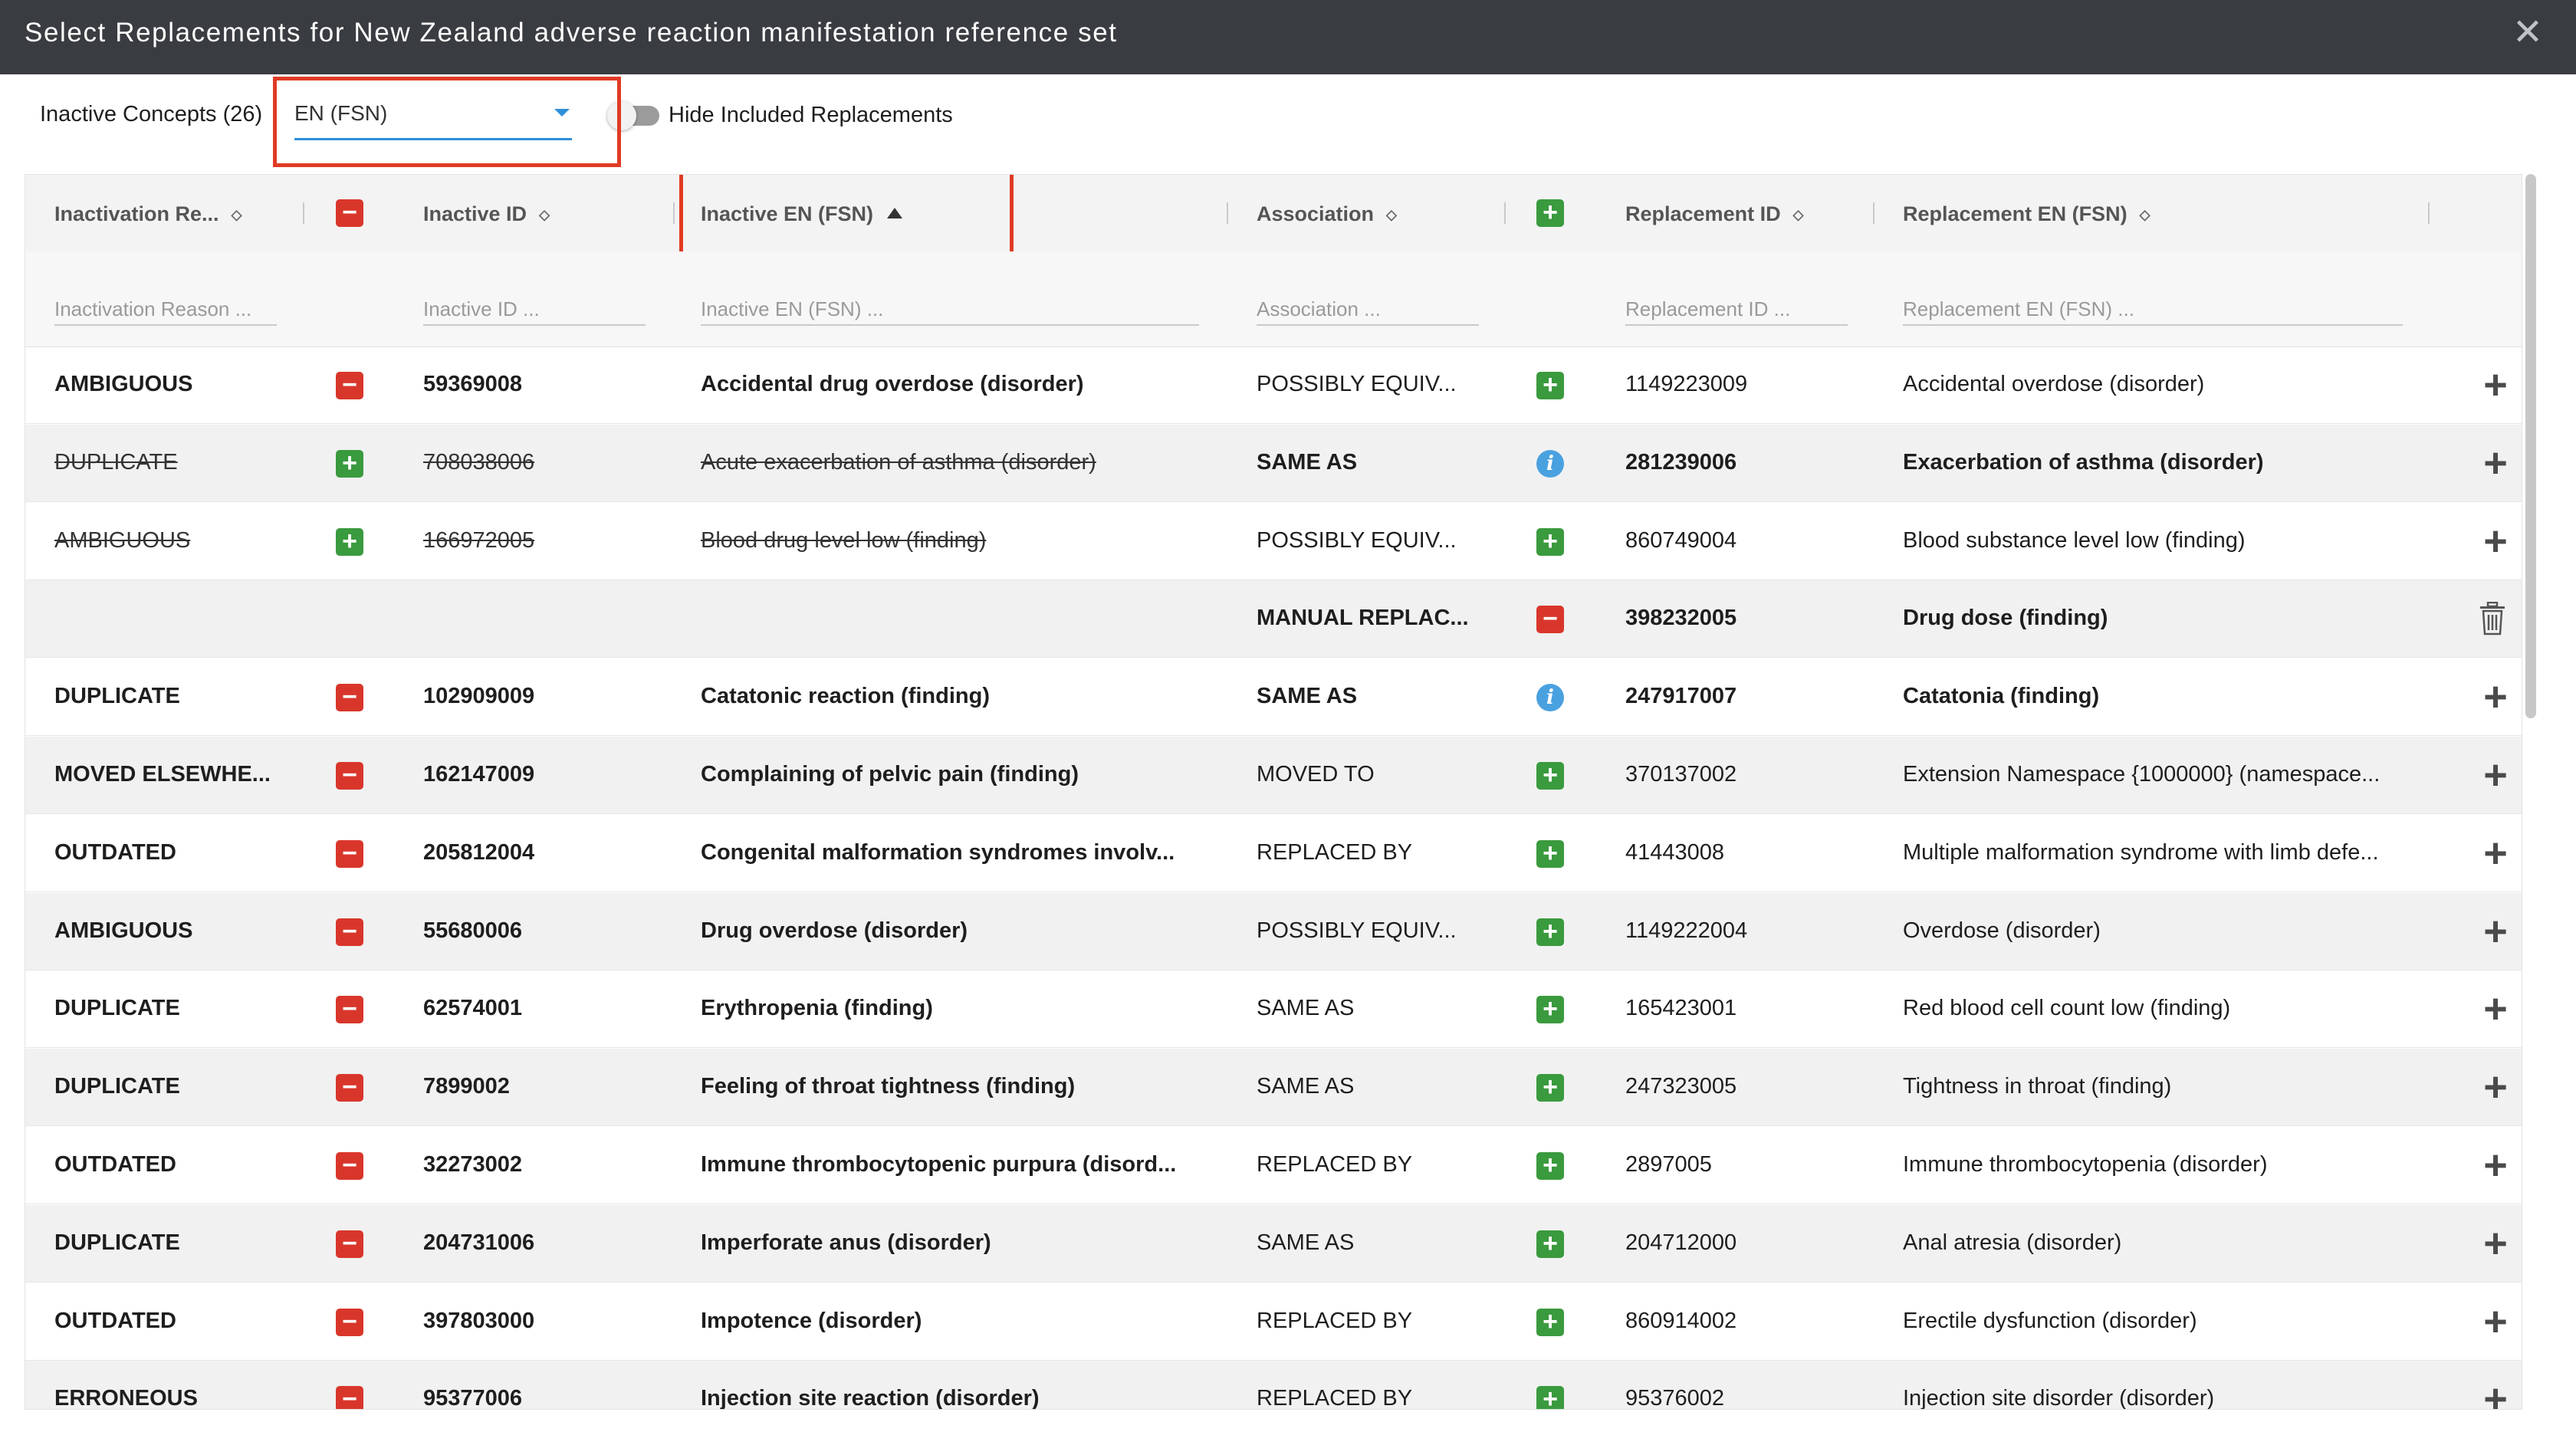 This screenshot has width=2576, height=1432. What do you see at coordinates (950, 310) in the screenshot?
I see `filter-inactive-fsn-input` at bounding box center [950, 310].